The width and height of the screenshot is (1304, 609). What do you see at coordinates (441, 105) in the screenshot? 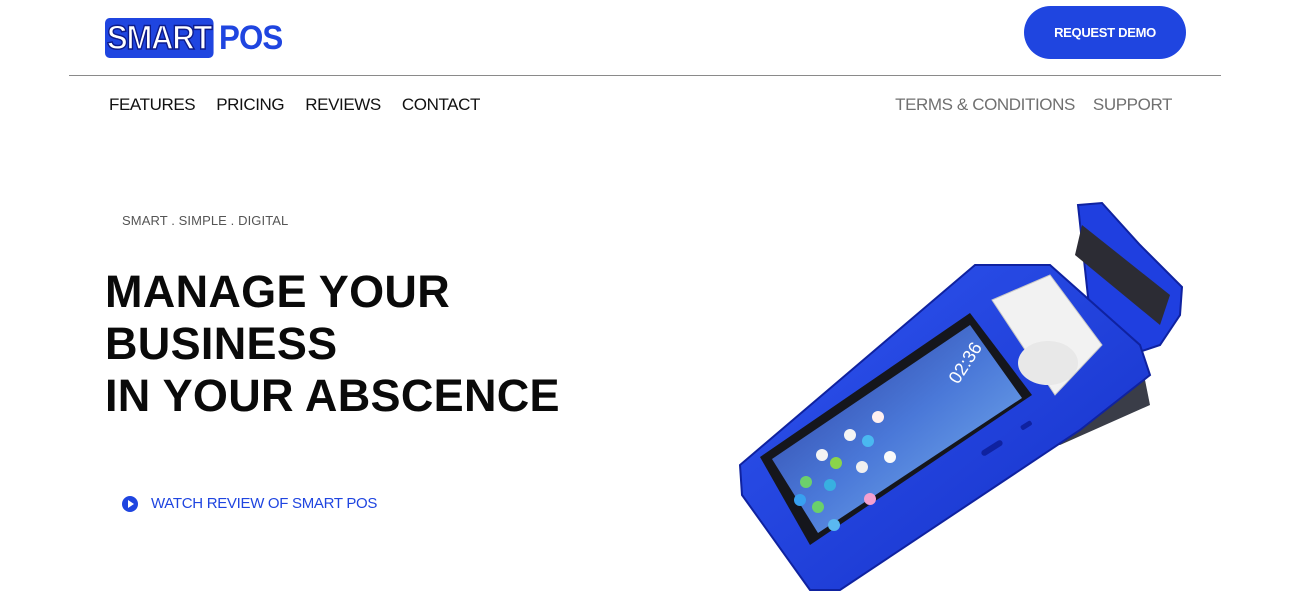
I see `nav-contact: CONTACT` at bounding box center [441, 105].